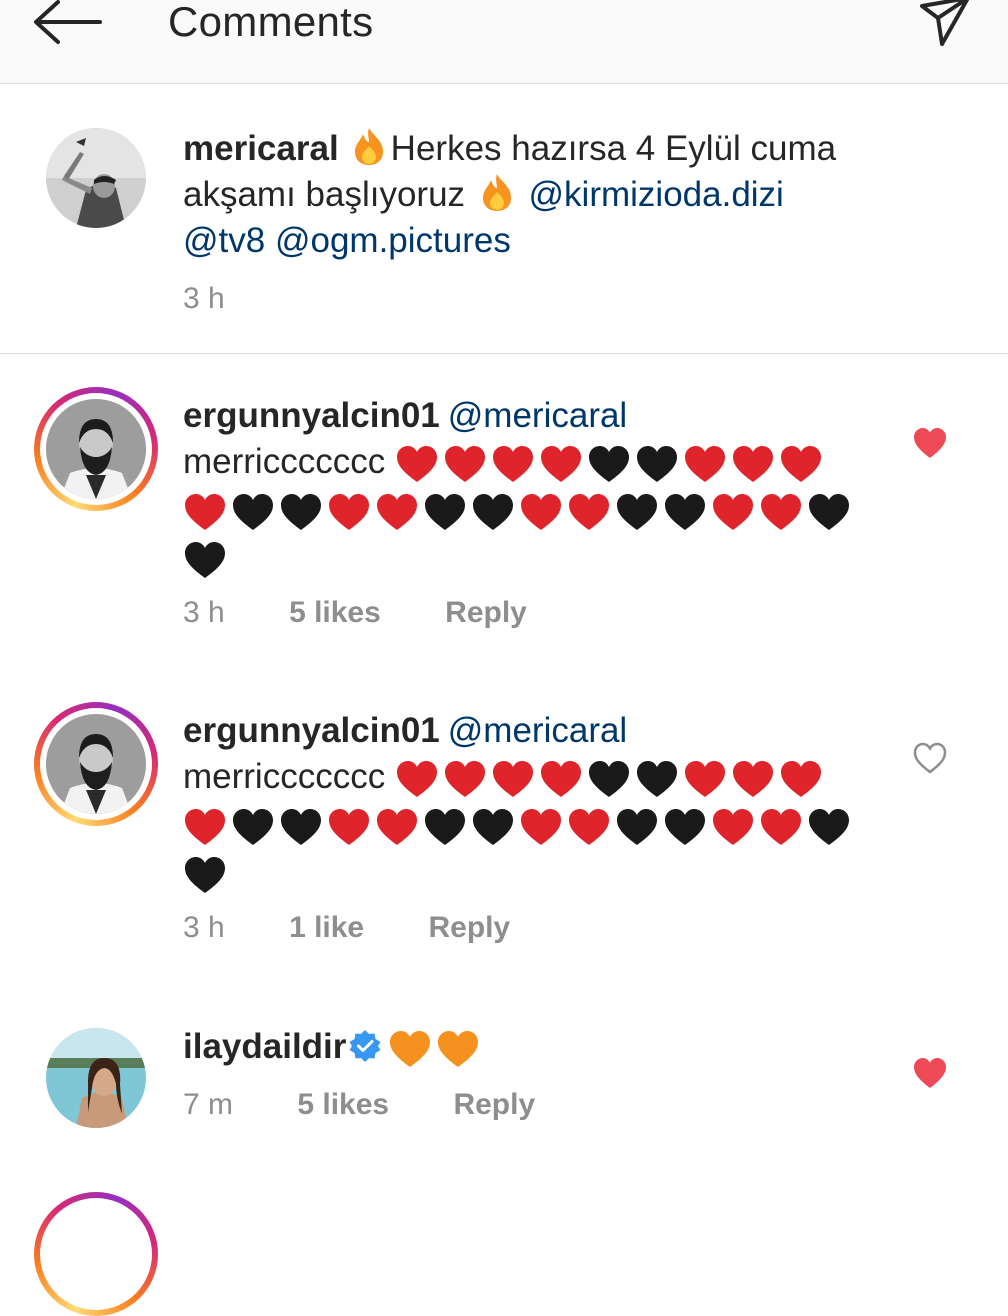 The height and width of the screenshot is (1316, 1008). What do you see at coordinates (504, 42) in the screenshot?
I see `top-app-bar: Comments` at bounding box center [504, 42].